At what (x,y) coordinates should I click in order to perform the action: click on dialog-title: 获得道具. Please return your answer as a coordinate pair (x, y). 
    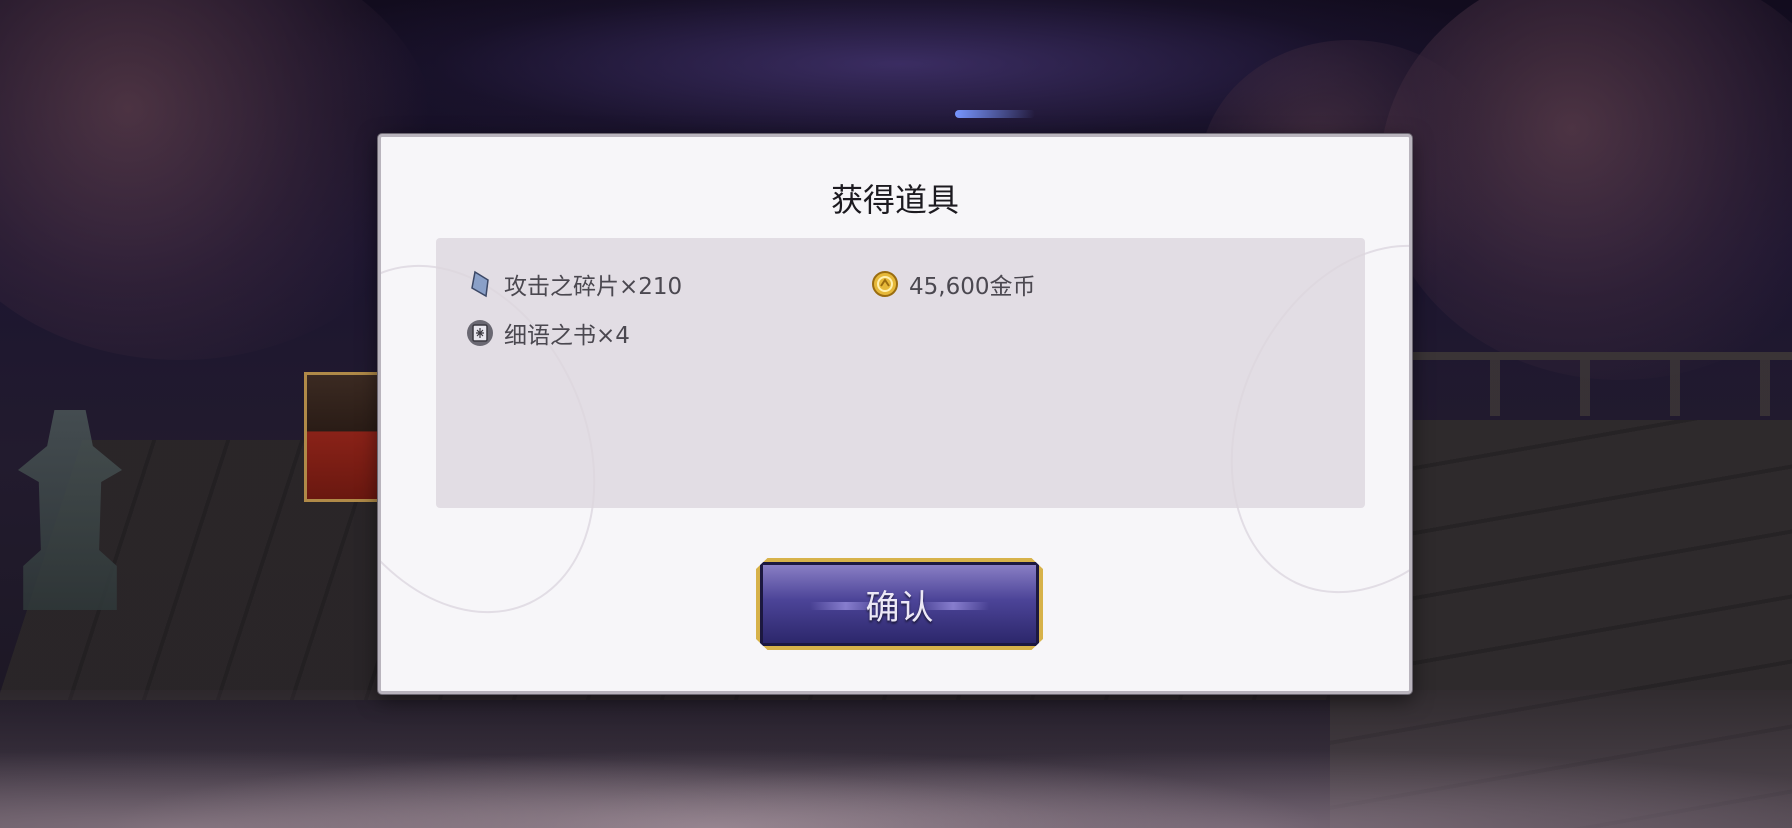
    Looking at the image, I should click on (894, 200).